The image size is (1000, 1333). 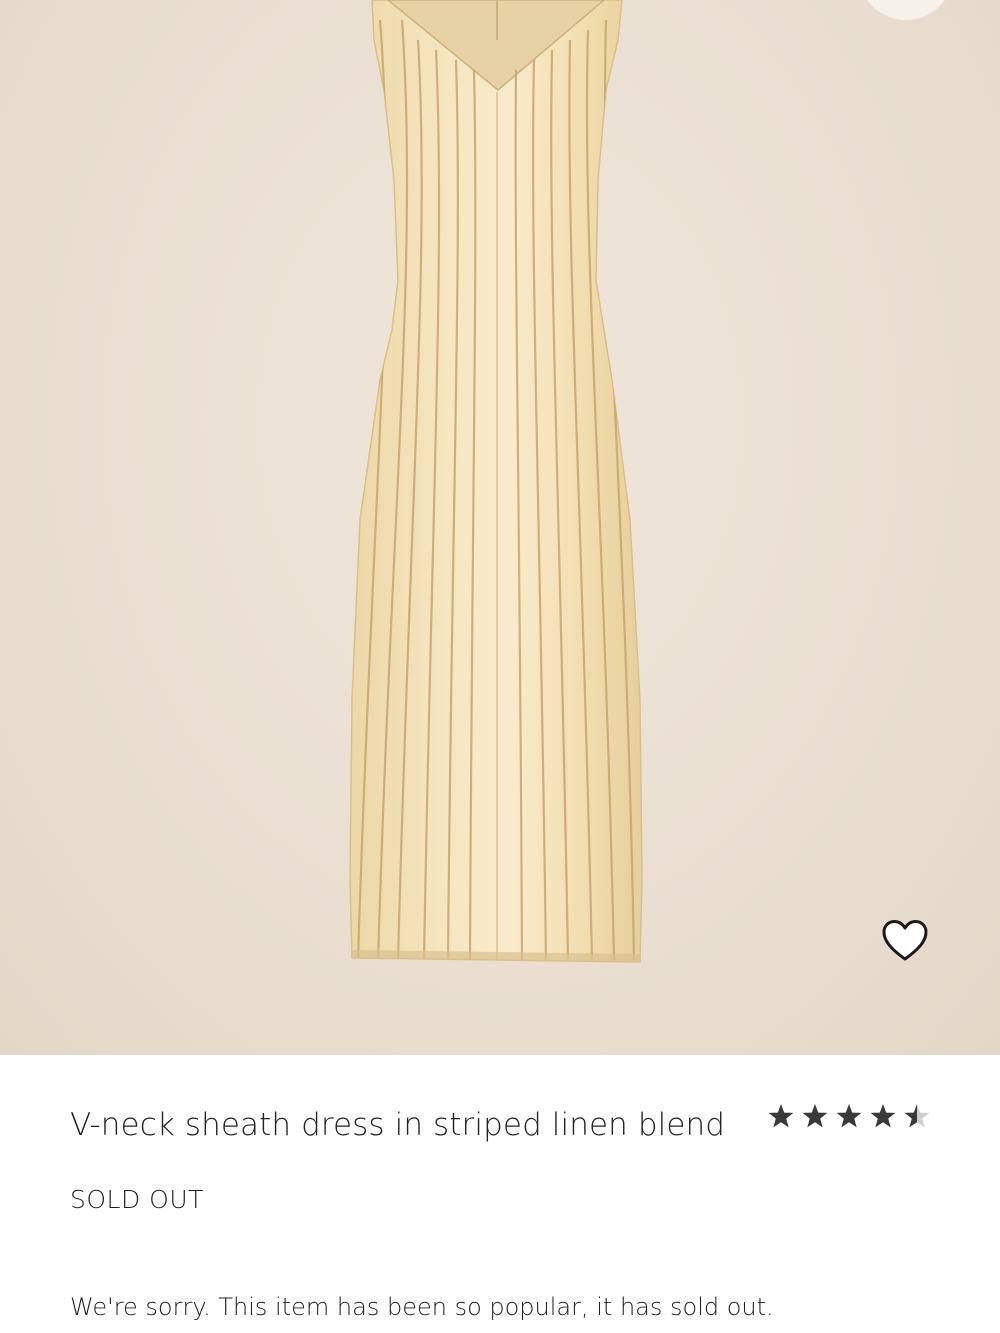 I want to click on stock-status: SOLD OUT, so click(x=137, y=1199).